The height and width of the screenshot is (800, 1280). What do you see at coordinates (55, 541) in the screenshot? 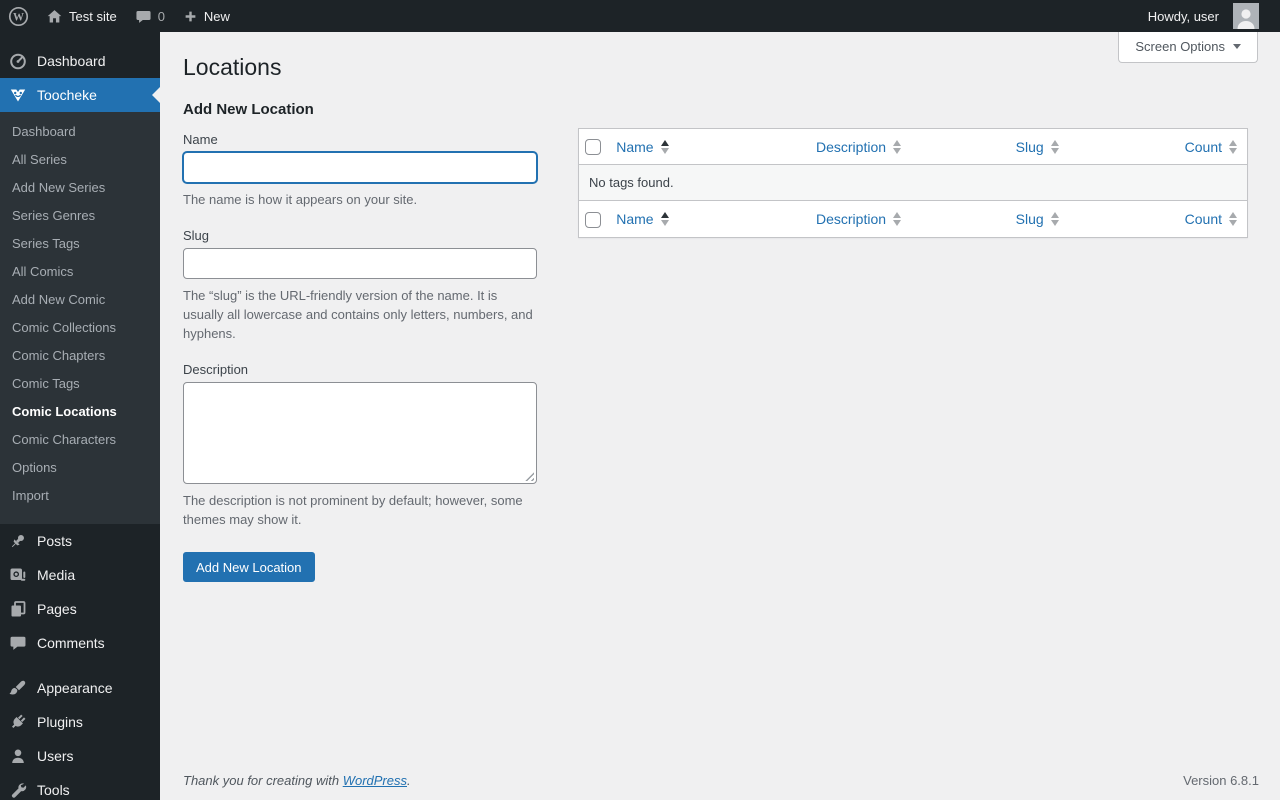
I see `sidebar-item-label: Posts` at bounding box center [55, 541].